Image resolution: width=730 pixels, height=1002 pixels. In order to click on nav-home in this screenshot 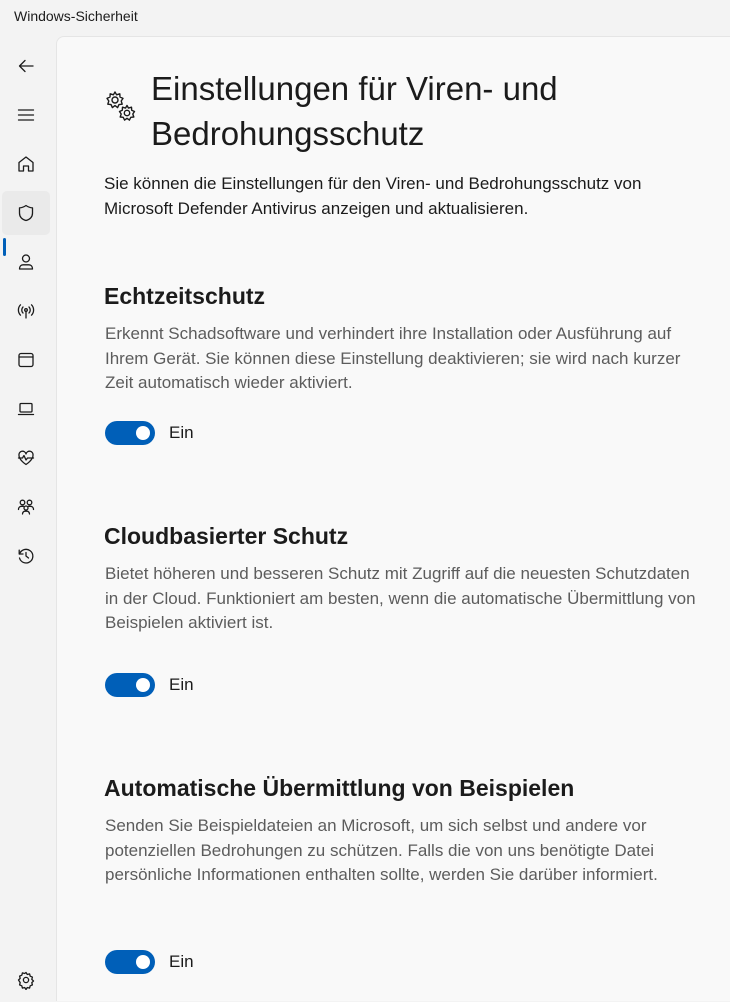, I will do `click(26, 164)`.